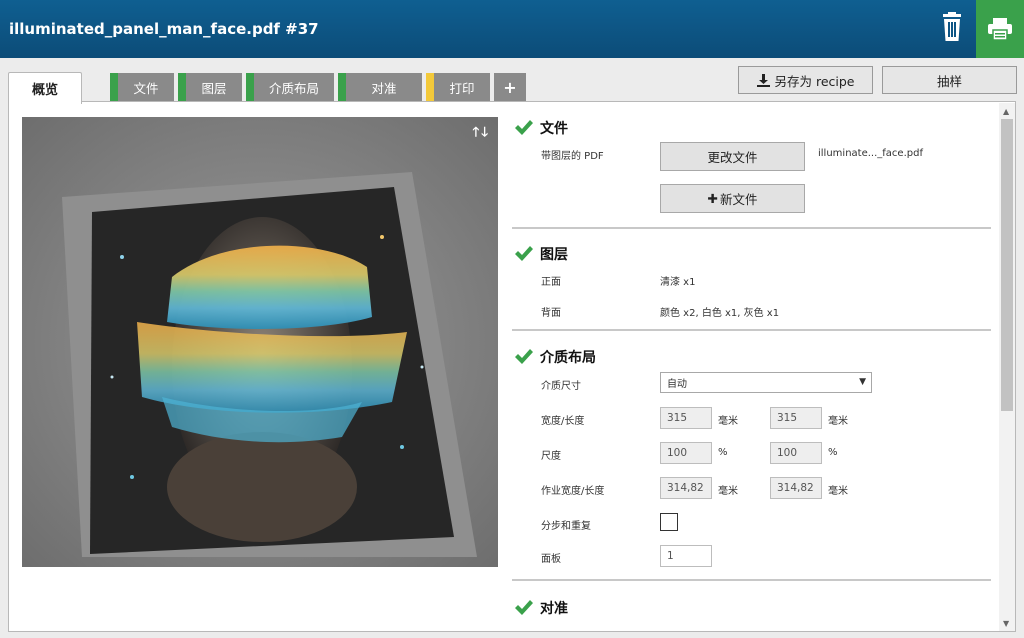 The width and height of the screenshot is (1024, 638). I want to click on tab-label: 图层, so click(214, 88).